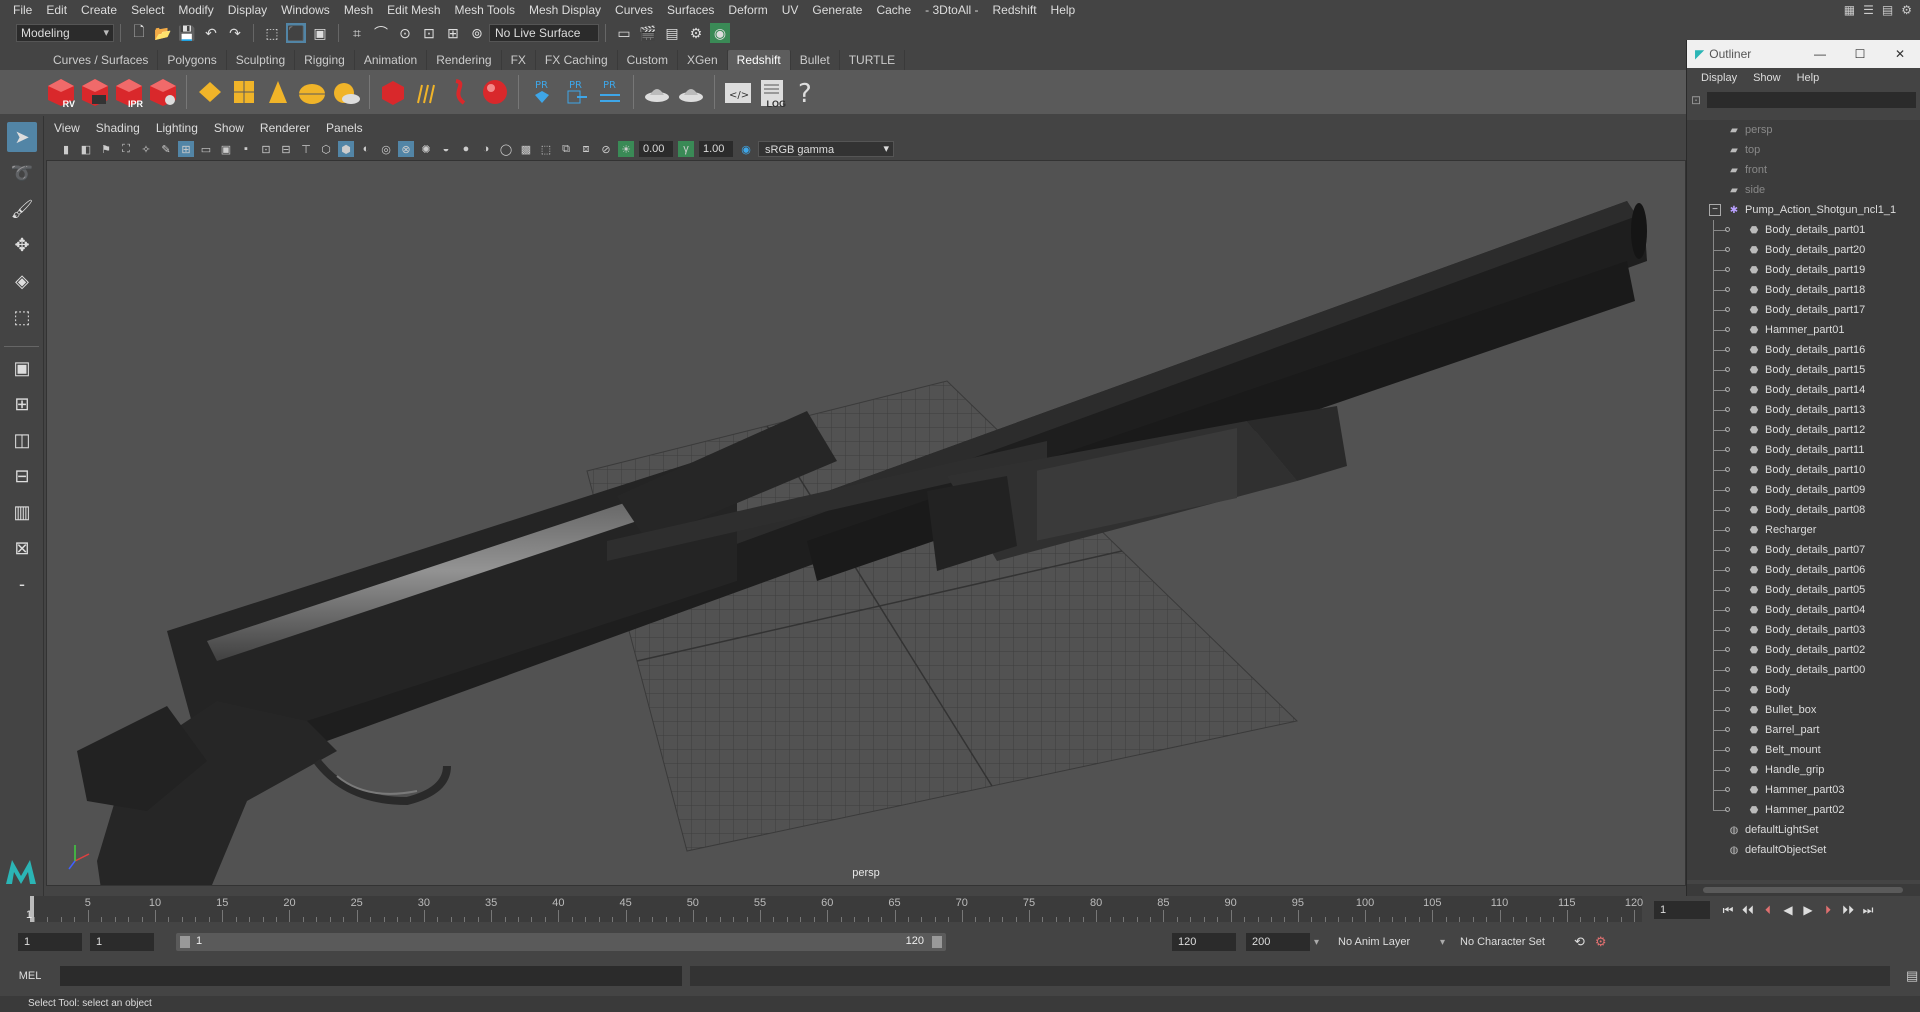  What do you see at coordinates (266, 149) in the screenshot?
I see `field-chart-icon: ⊡` at bounding box center [266, 149].